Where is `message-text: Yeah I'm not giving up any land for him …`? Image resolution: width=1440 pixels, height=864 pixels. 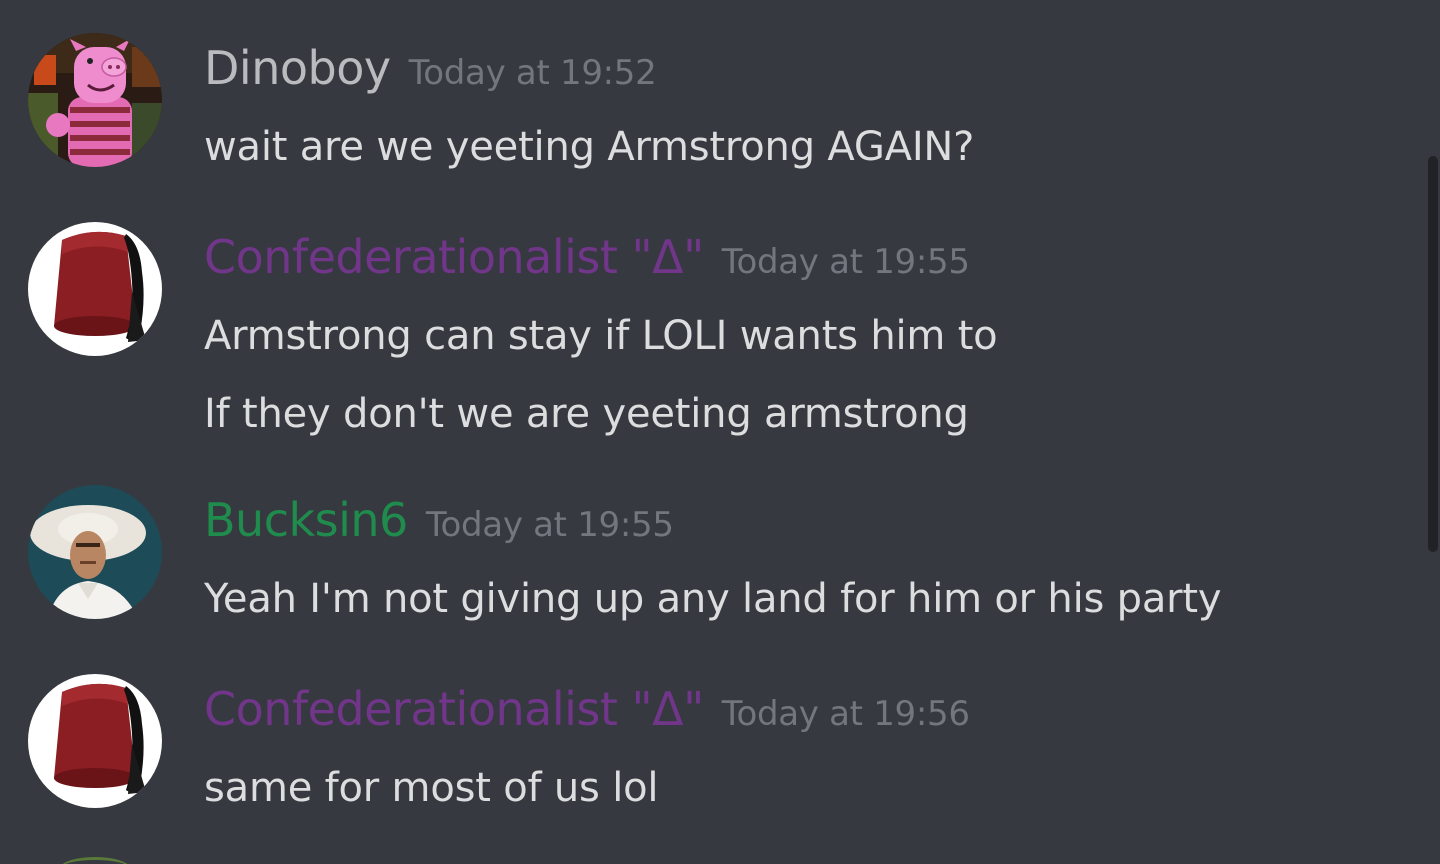 message-text: Yeah I'm not giving up any land for him … is located at coordinates (713, 599).